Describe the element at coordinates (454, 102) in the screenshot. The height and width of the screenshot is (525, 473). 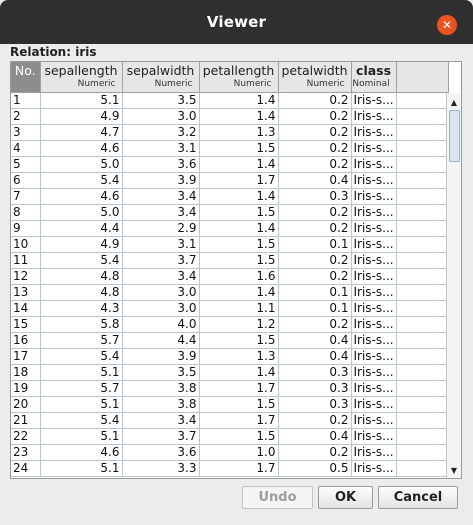
I see `scroll-up-icon: ▲` at that location.